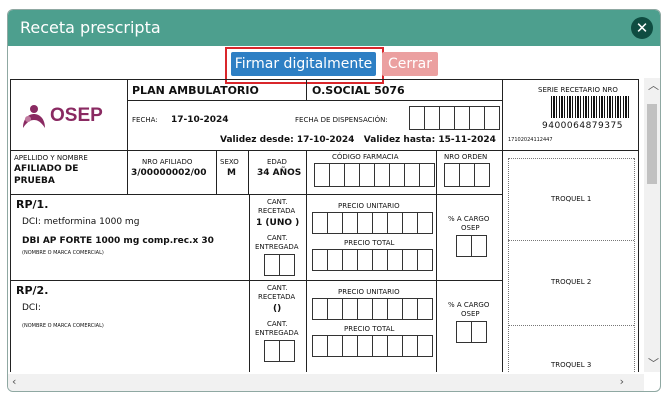  Describe the element at coordinates (470, 228) in the screenshot. I see `rp1-a-cargo-label2: OSEP` at that location.